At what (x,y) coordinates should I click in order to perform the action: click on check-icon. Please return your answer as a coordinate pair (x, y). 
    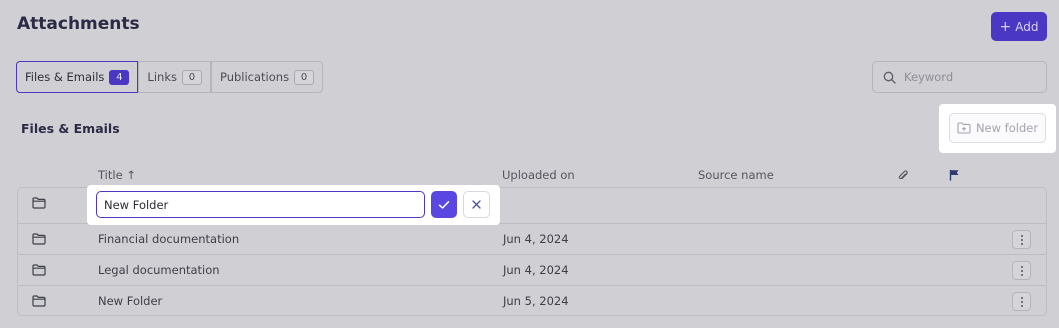
    Looking at the image, I should click on (444, 204).